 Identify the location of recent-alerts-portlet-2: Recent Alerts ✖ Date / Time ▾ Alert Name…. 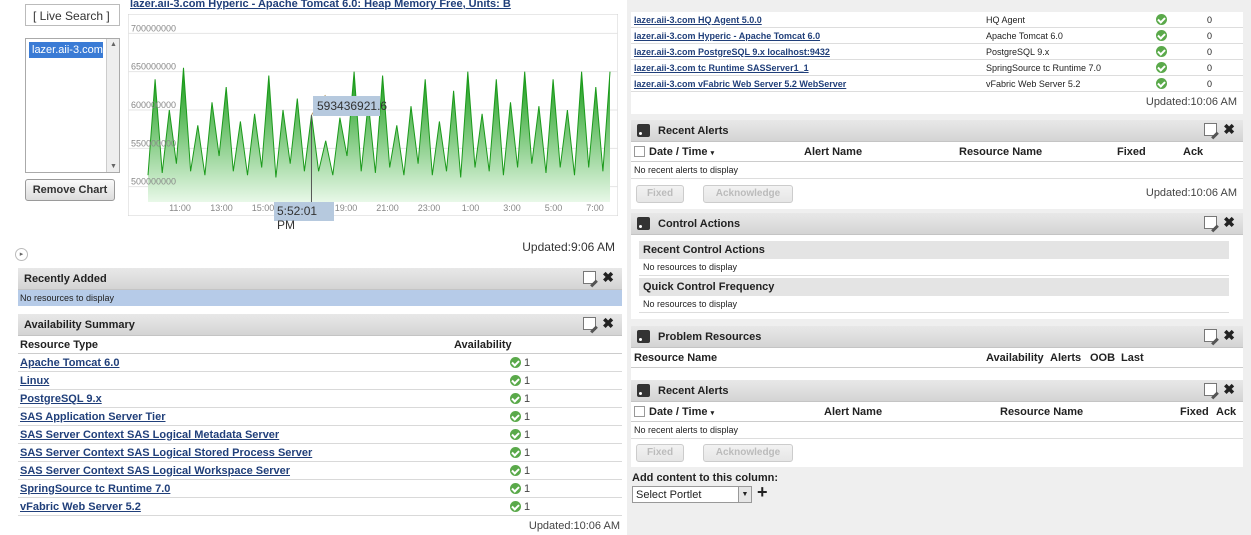
(937, 423).